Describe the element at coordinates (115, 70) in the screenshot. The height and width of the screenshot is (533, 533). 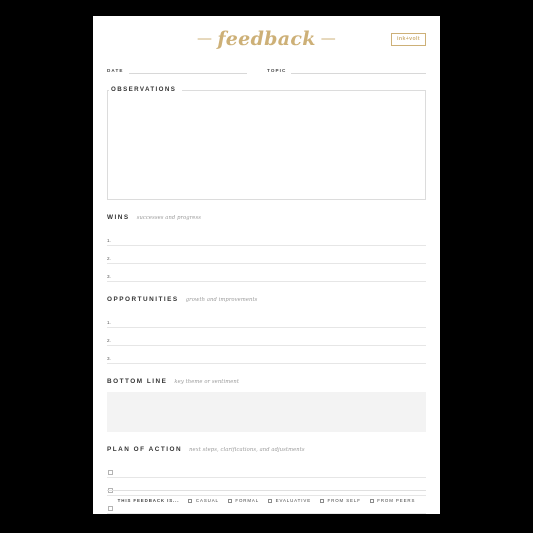
I see `date-label: DATE` at that location.